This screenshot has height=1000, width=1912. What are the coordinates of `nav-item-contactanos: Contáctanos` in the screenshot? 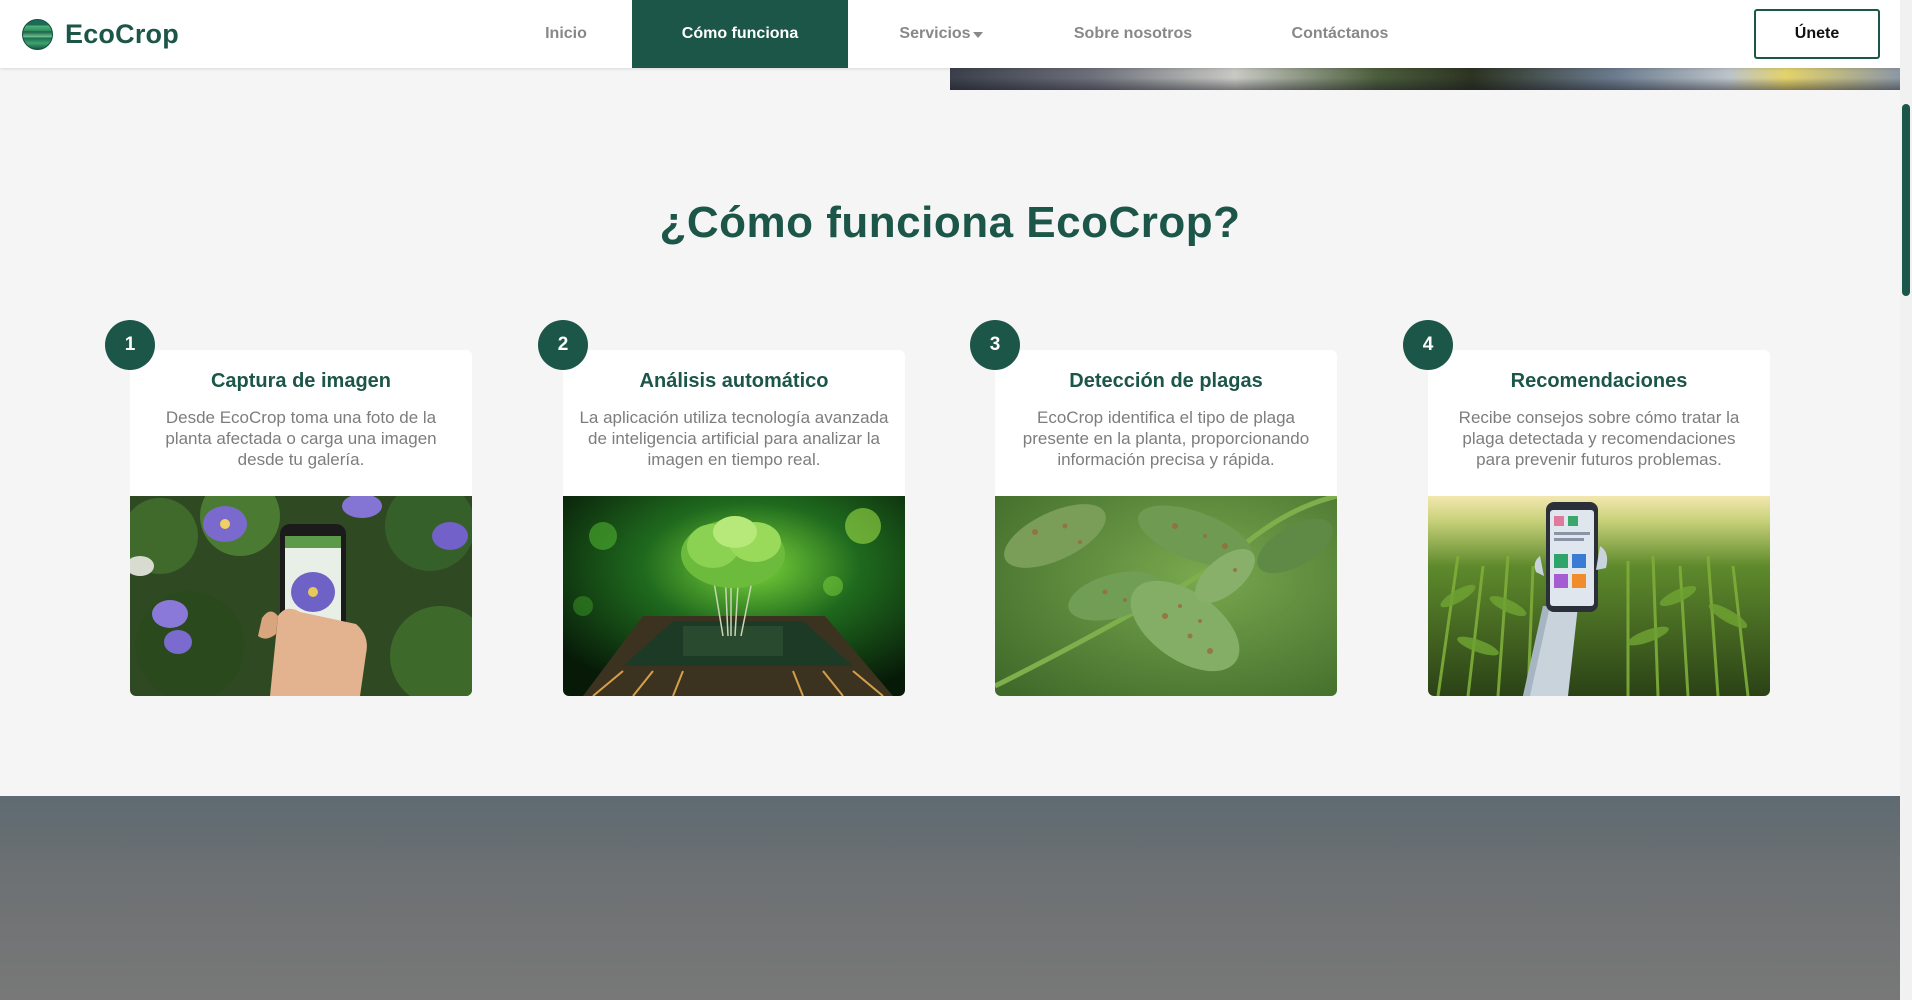 It's located at (1340, 34).